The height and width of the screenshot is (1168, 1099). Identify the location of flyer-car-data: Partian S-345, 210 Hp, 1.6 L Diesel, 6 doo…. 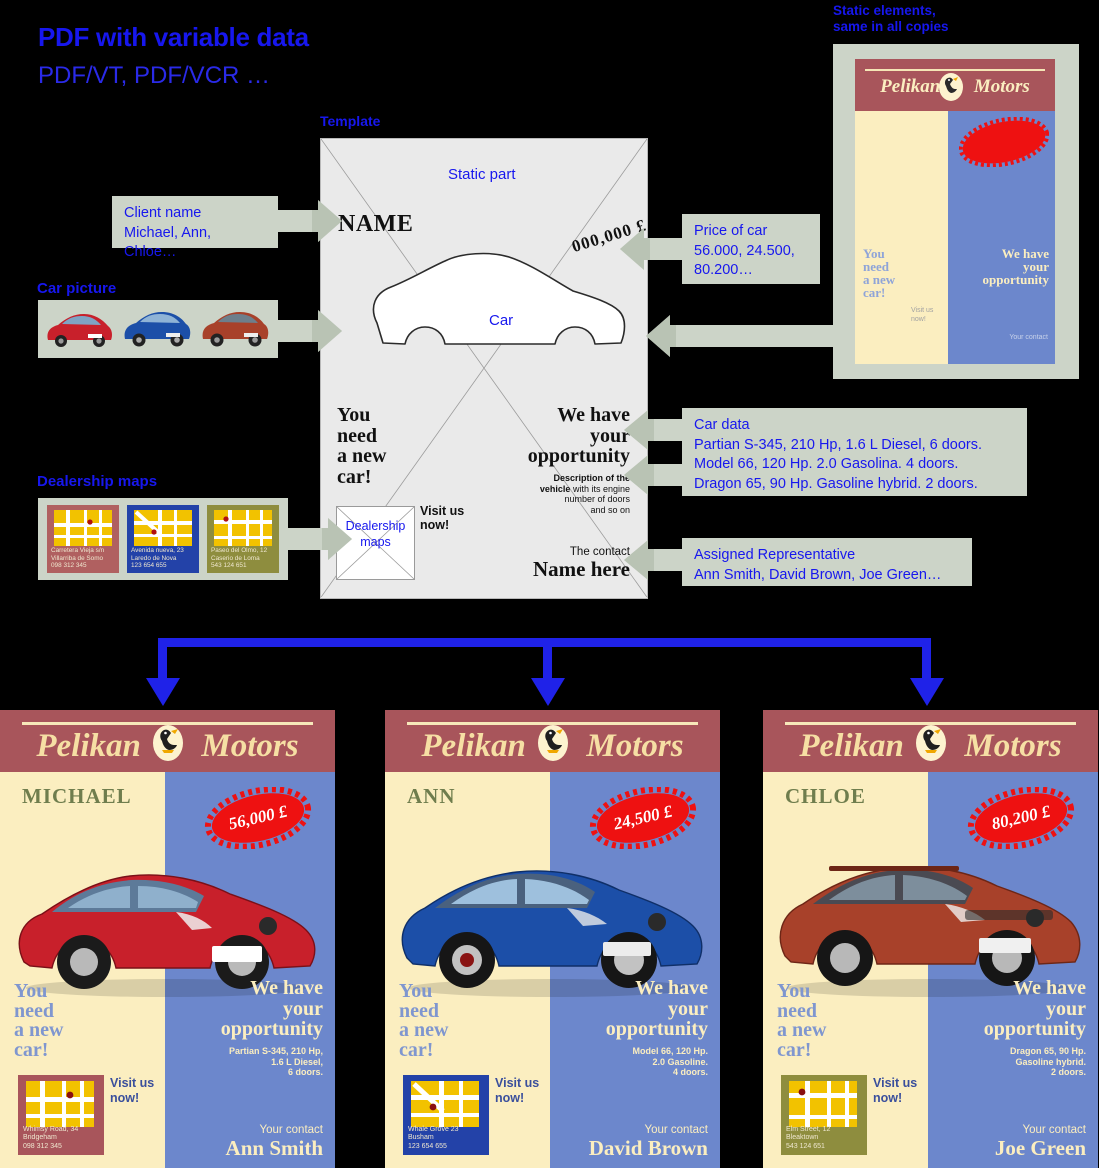
(275, 1061).